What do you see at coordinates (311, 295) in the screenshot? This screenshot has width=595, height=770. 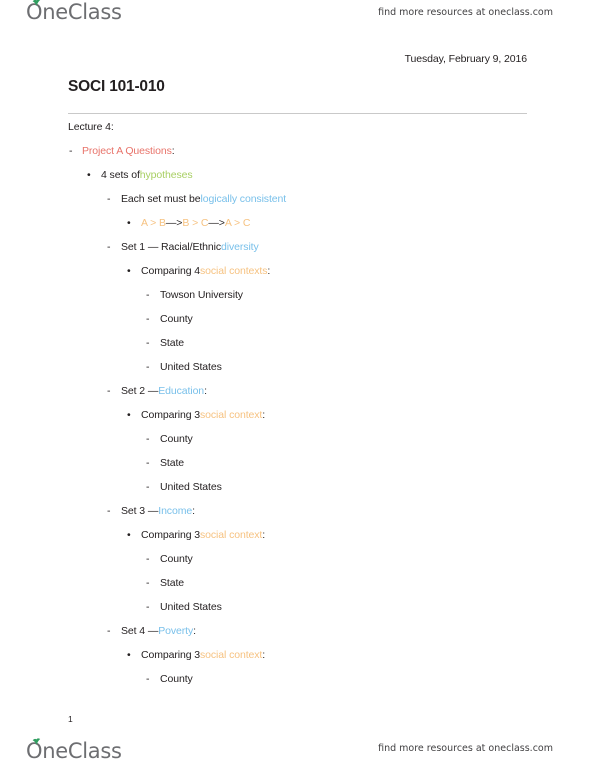 I see `outline-item: - Towson University` at bounding box center [311, 295].